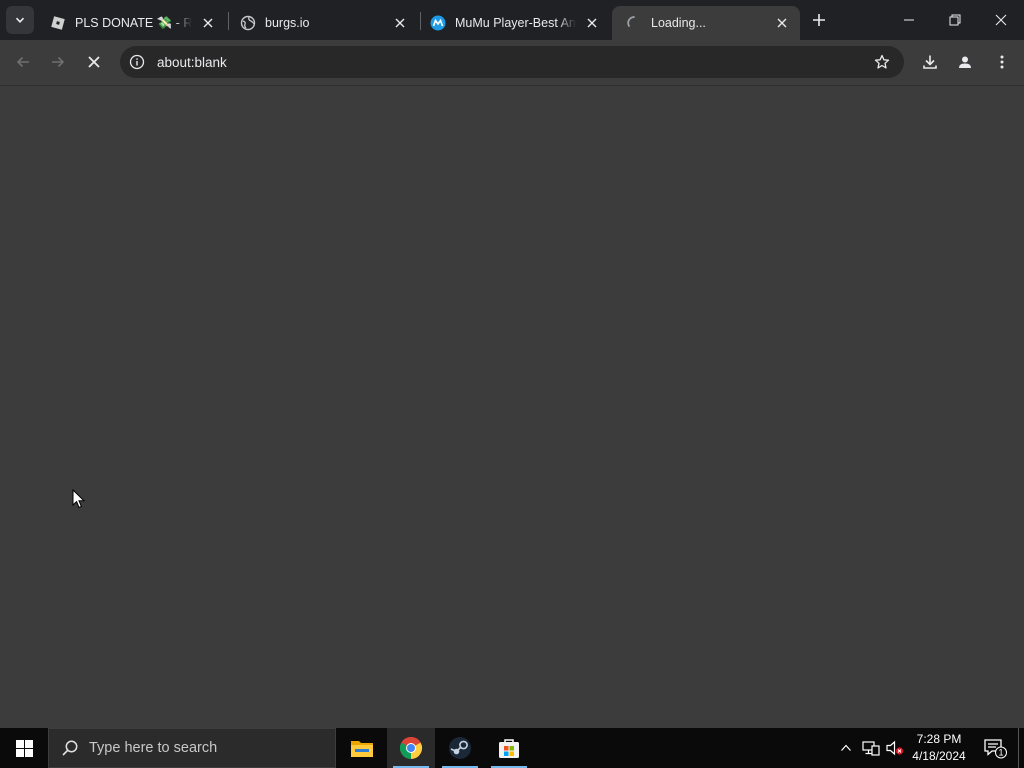  I want to click on more-vertical-icon, so click(1002, 62).